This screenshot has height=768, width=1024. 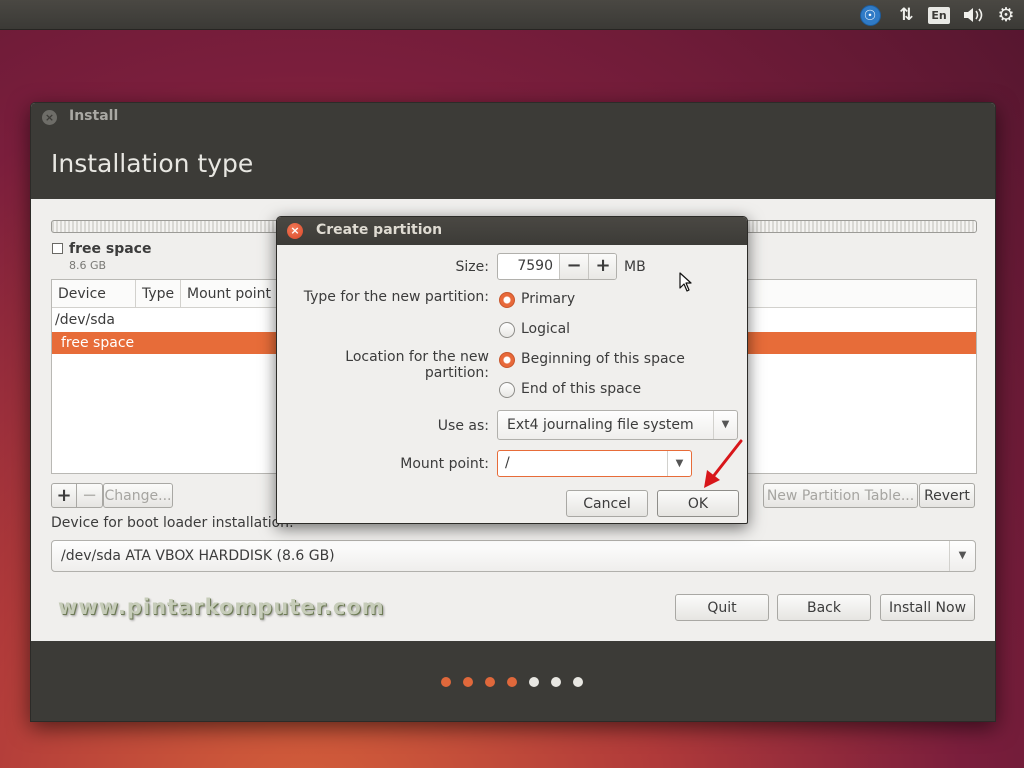 I want to click on size-spinbox: 7590 − +, so click(x=557, y=266).